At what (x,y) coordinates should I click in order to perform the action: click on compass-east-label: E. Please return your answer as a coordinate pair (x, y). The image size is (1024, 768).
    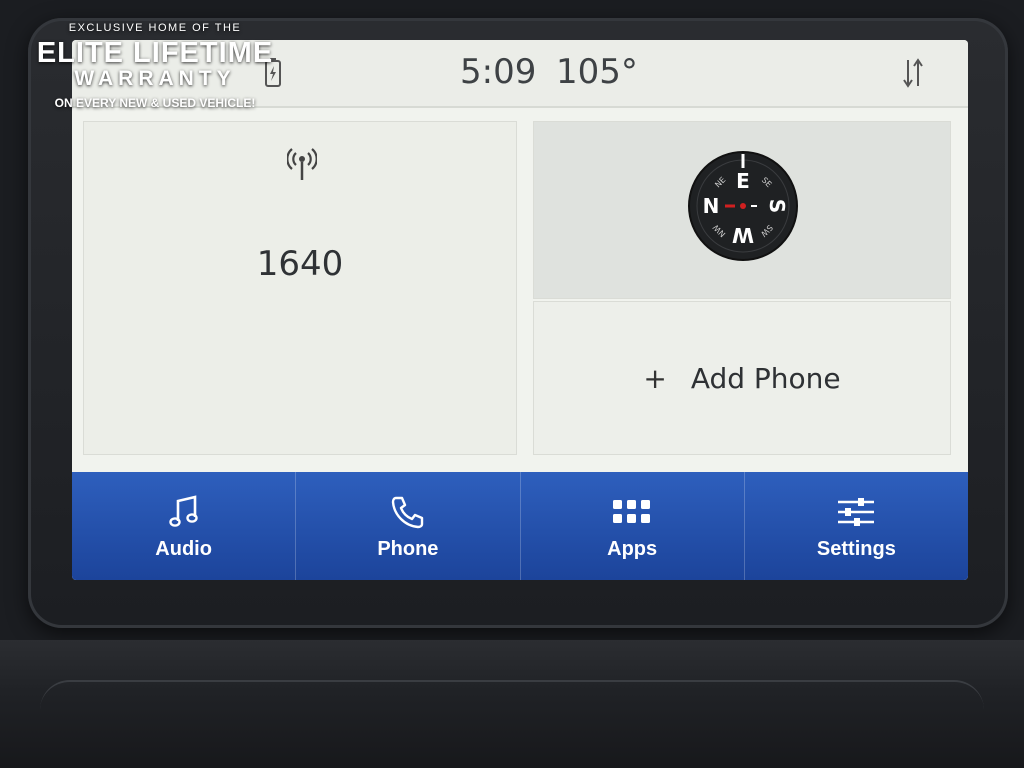
    Looking at the image, I should click on (743, 181).